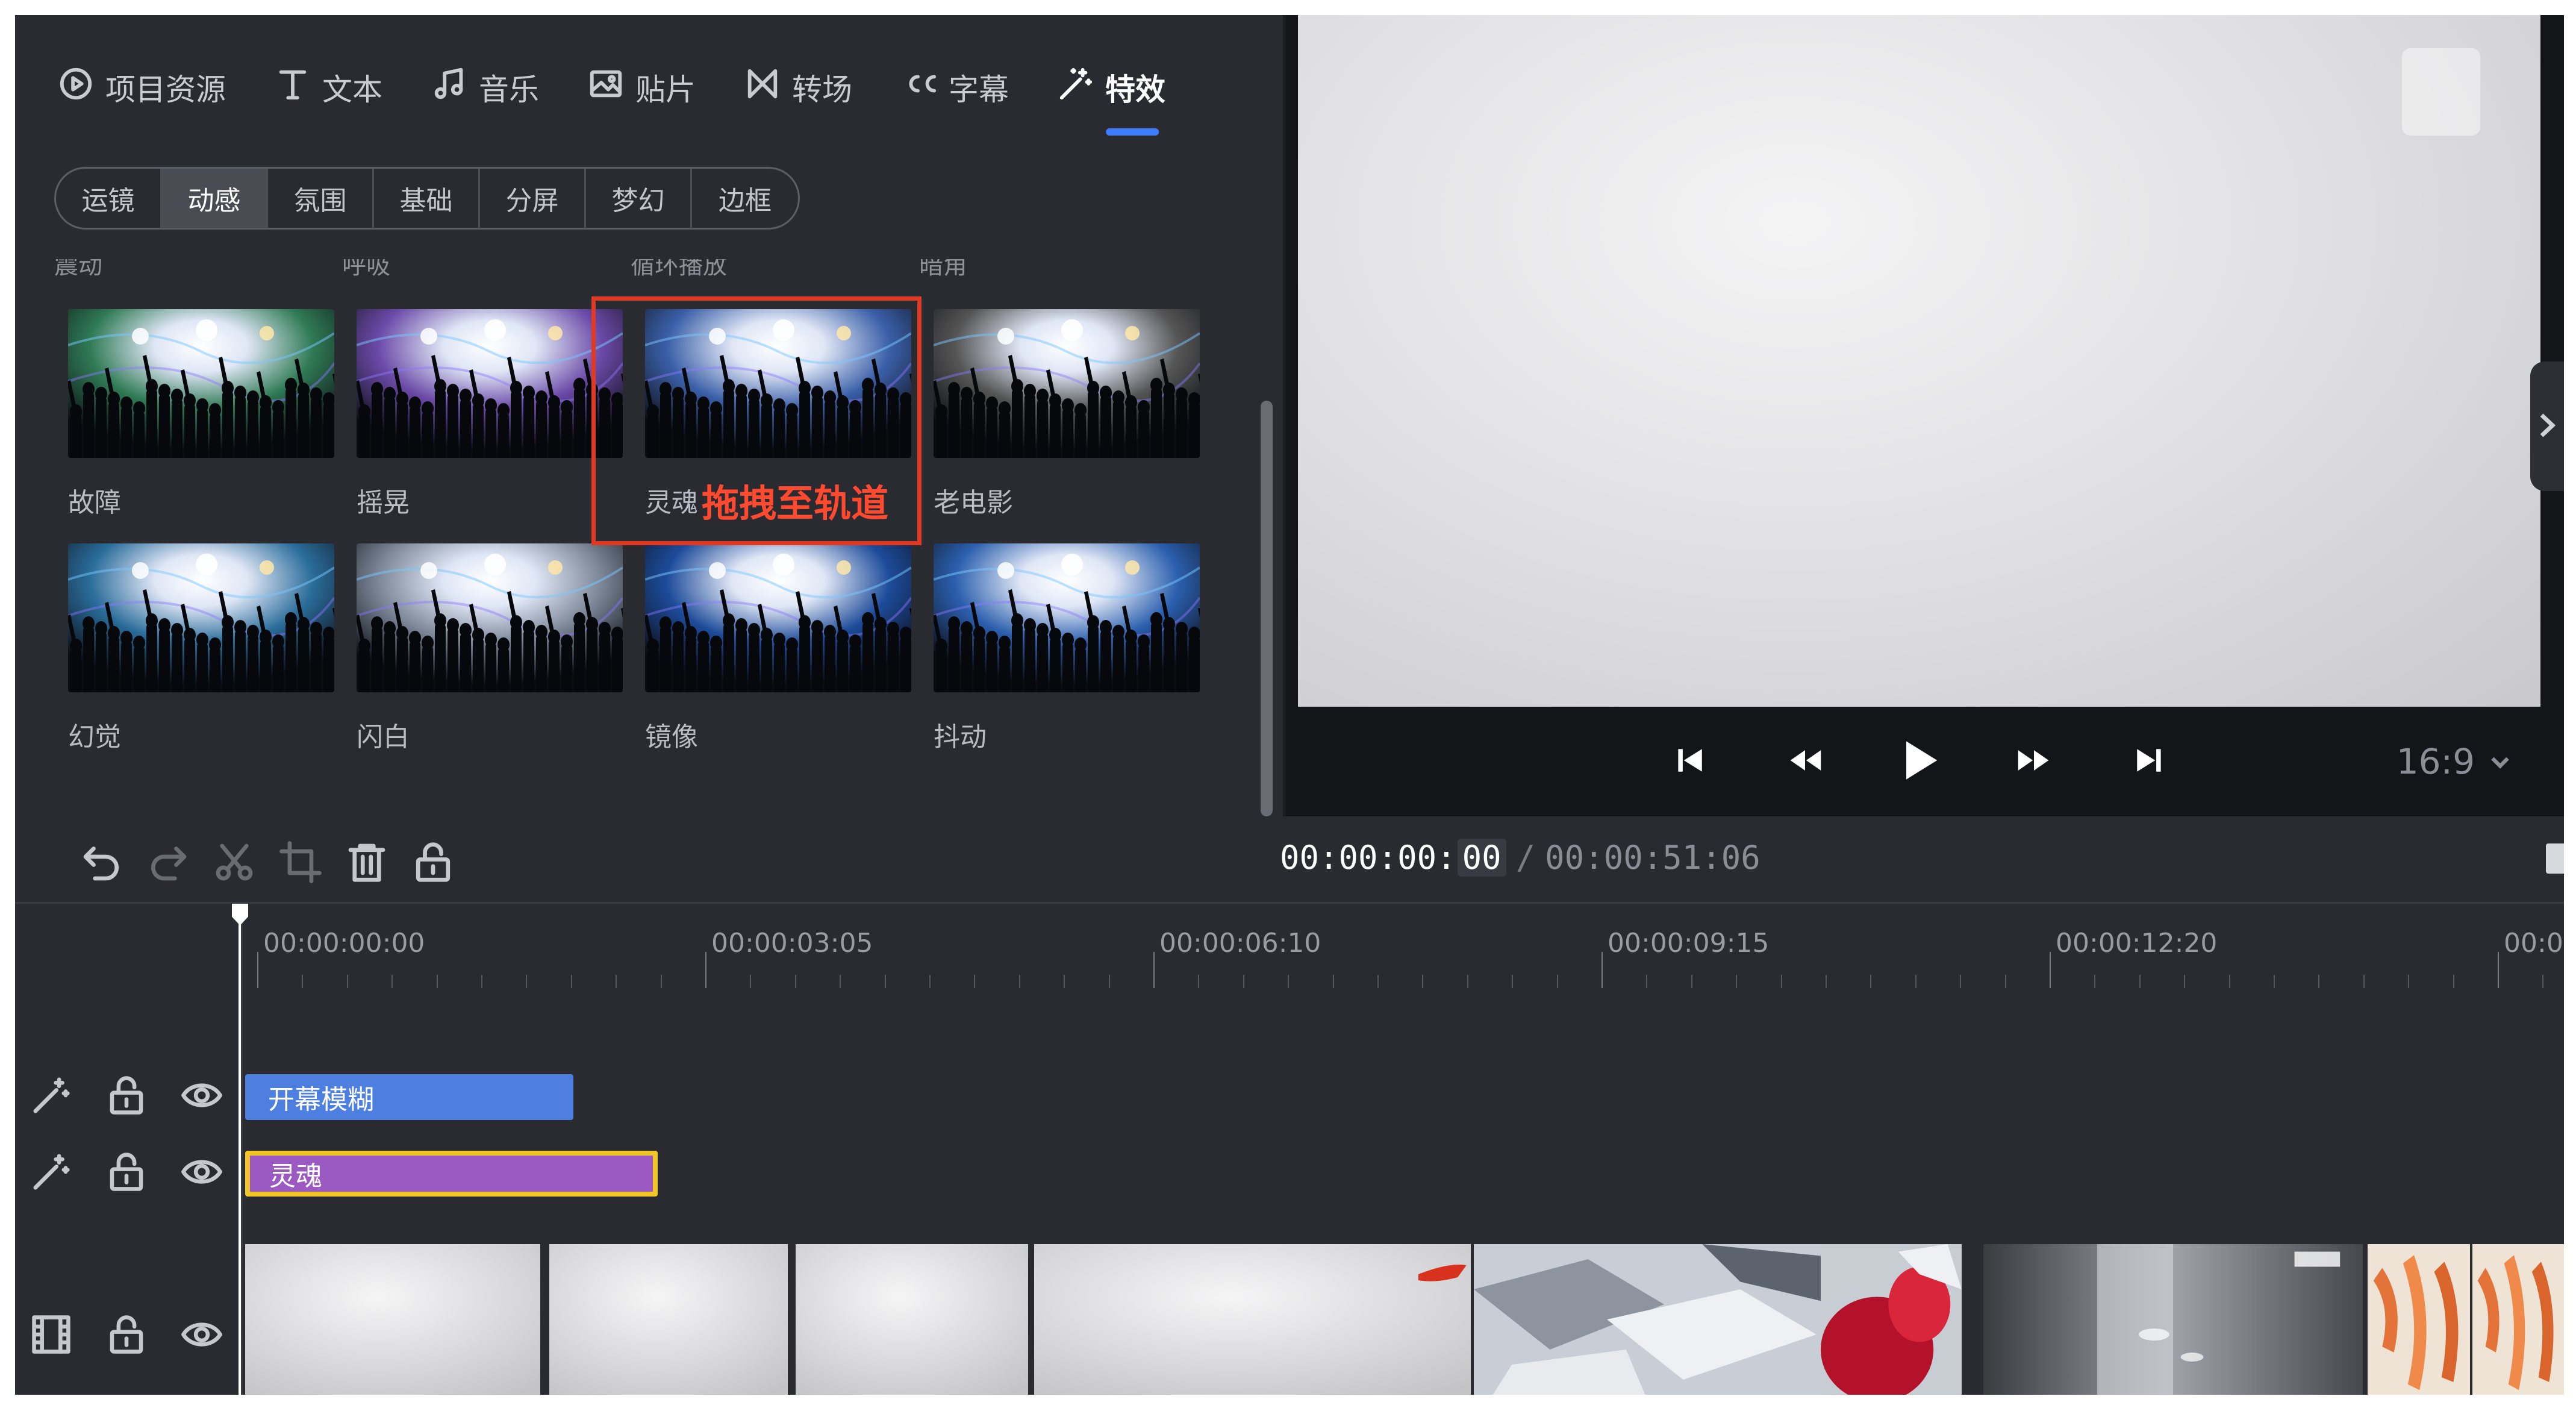 Image resolution: width=2576 pixels, height=1408 pixels. What do you see at coordinates (745, 198) in the screenshot?
I see `segment-frame: 边框` at bounding box center [745, 198].